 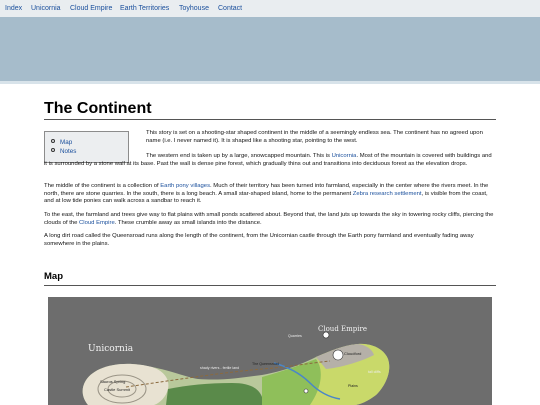 I want to click on map-label-cloudford: Cloudford, so click(x=352, y=353).